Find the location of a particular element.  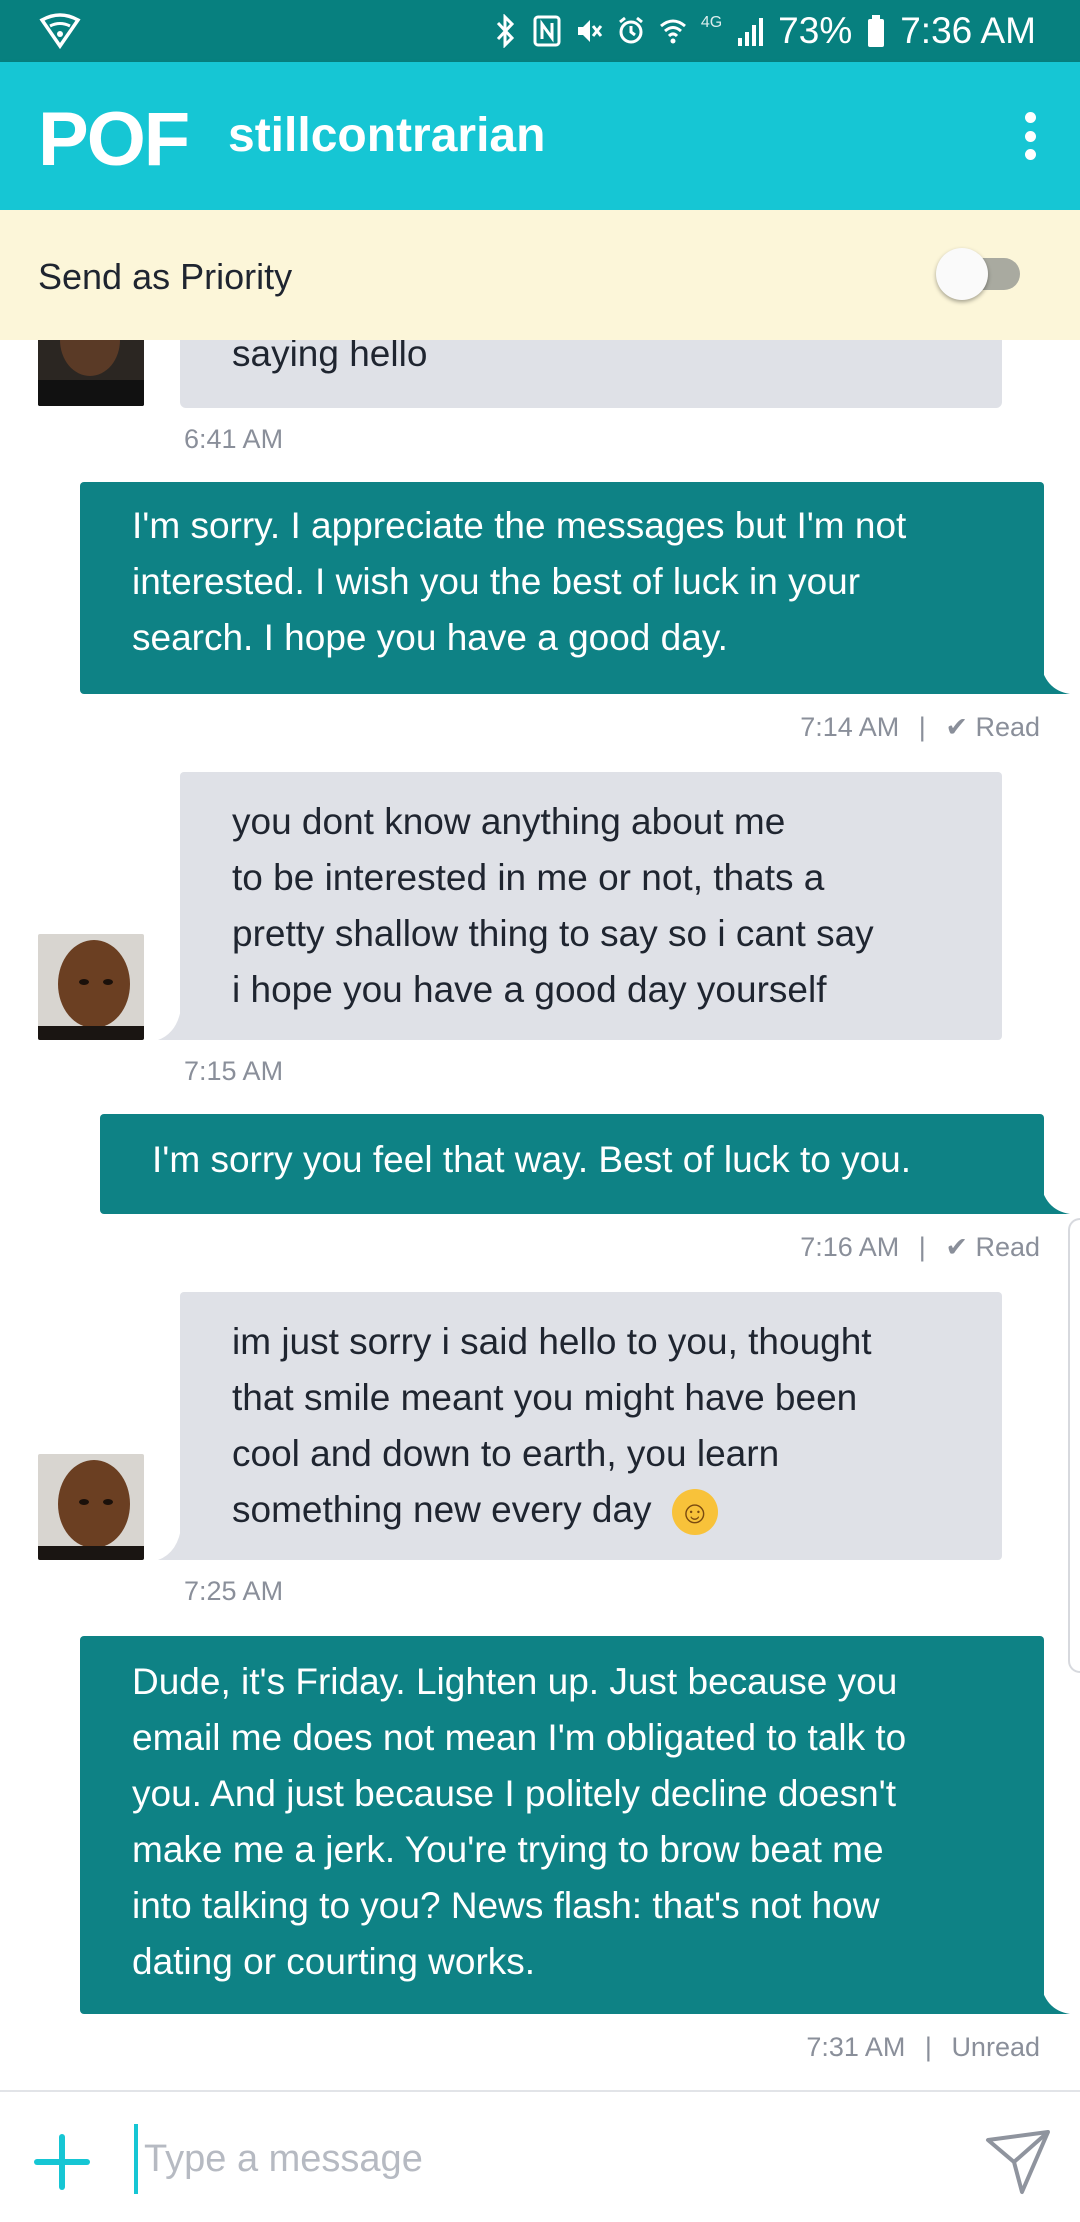

wifi-icon is located at coordinates (672, 31).